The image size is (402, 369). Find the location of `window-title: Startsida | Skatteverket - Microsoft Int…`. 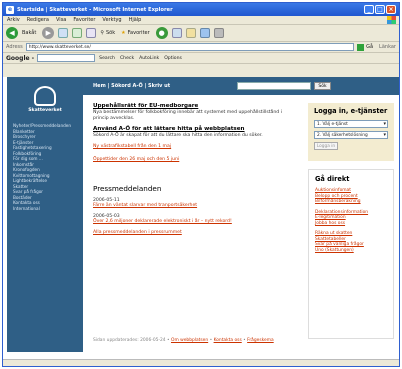

window-title: Startsida | Skatteverket - Microsoft Int… is located at coordinates (95, 9).